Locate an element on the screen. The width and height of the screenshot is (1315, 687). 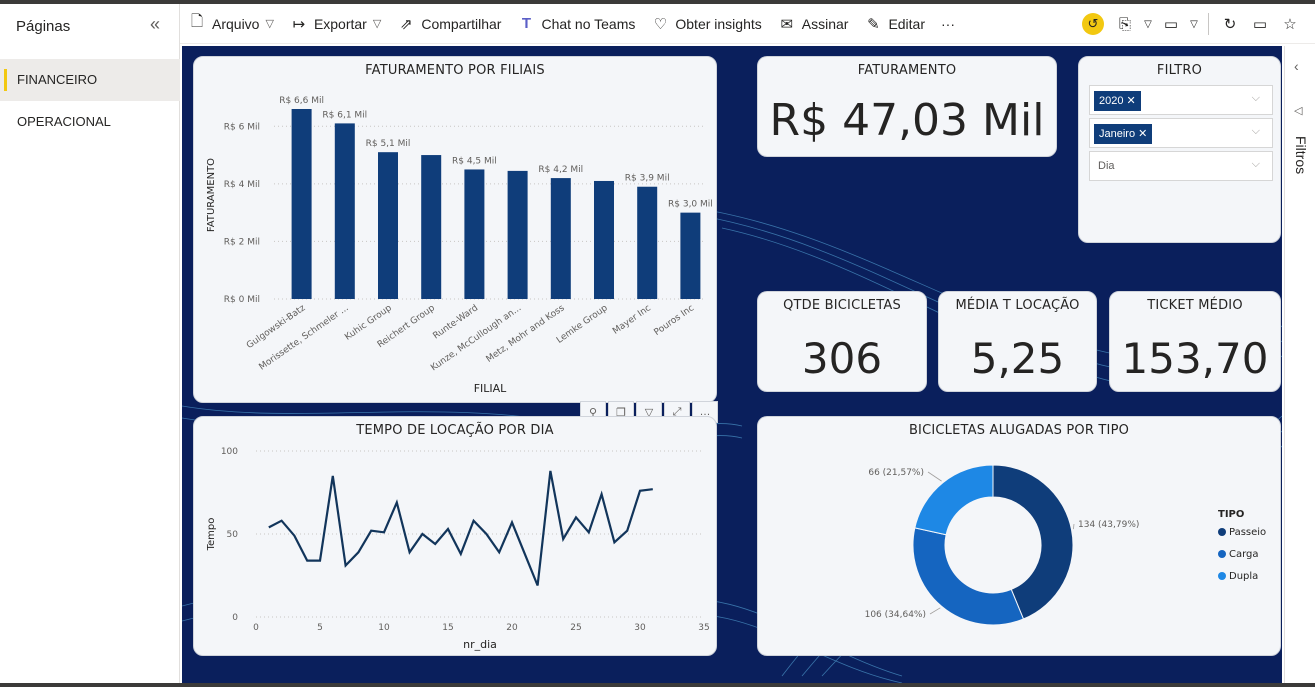
bar-data-label: R$ 6,1 Mil is located at coordinates (344, 115).